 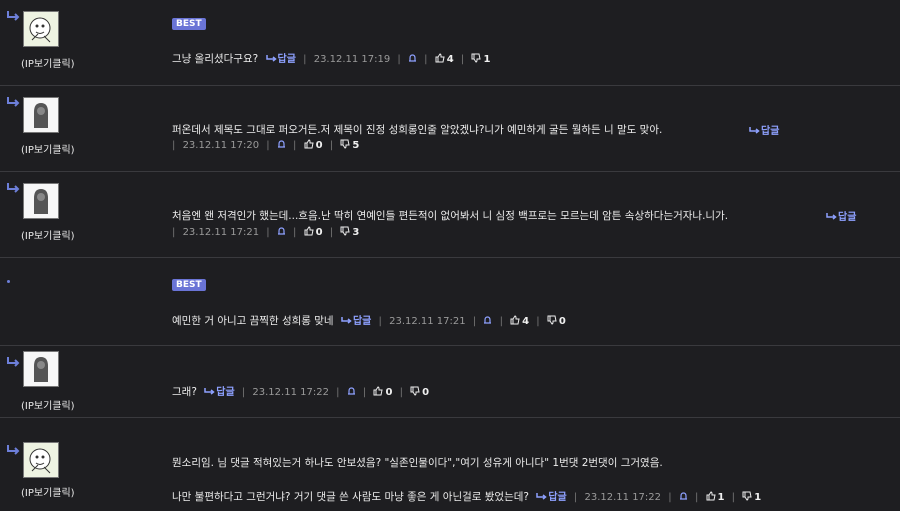 I want to click on like-count: 1, so click(x=721, y=497).